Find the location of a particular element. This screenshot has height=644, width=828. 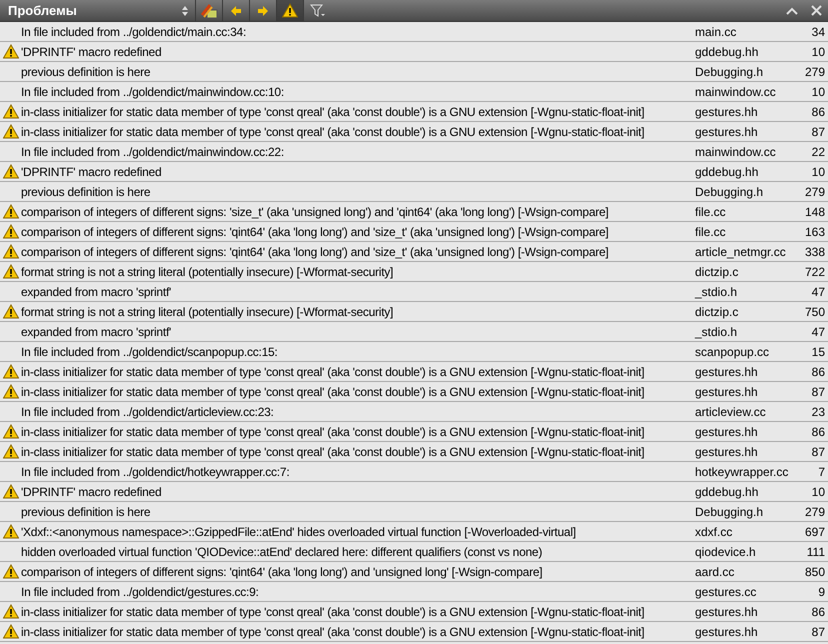

issue-row: hidden overloaded virtual function 'QIODevice::atEnd' declared here: different qualifiers (const vs none) qiodevice.h 111 is located at coordinates (414, 552).